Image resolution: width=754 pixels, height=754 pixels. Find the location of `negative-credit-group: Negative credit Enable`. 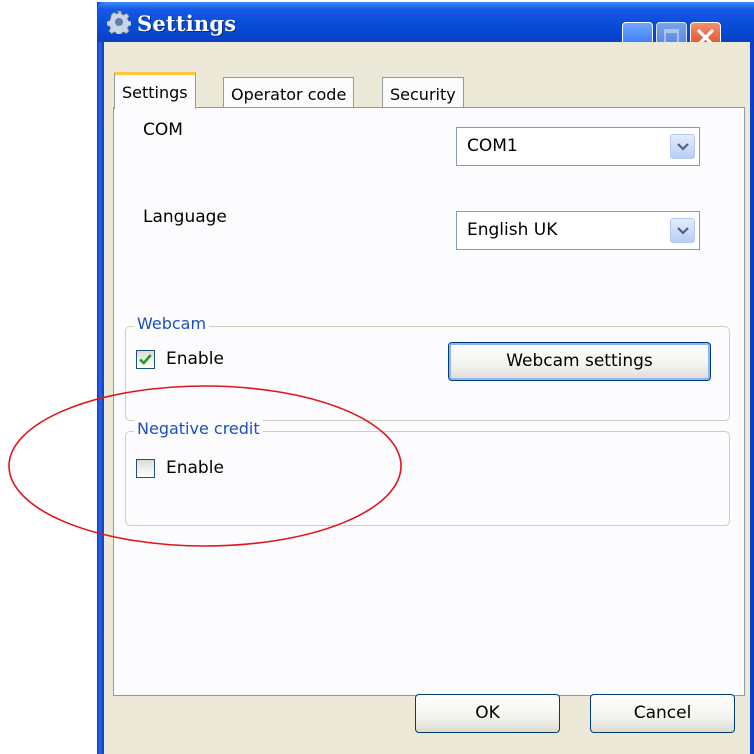

negative-credit-group: Negative credit Enable is located at coordinates (427, 472).